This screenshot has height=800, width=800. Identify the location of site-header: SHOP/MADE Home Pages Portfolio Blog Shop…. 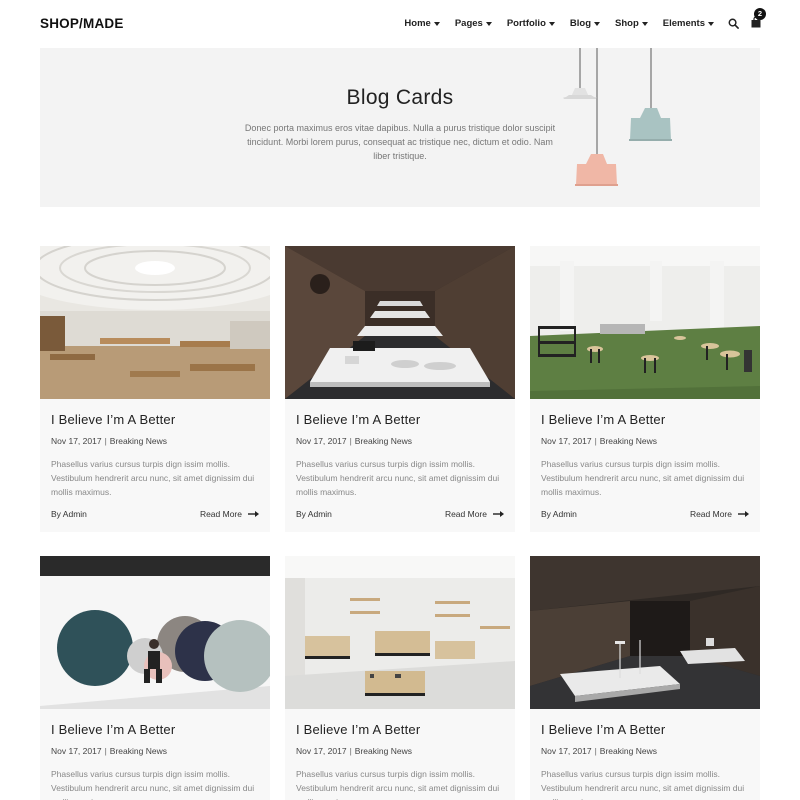
(400, 24).